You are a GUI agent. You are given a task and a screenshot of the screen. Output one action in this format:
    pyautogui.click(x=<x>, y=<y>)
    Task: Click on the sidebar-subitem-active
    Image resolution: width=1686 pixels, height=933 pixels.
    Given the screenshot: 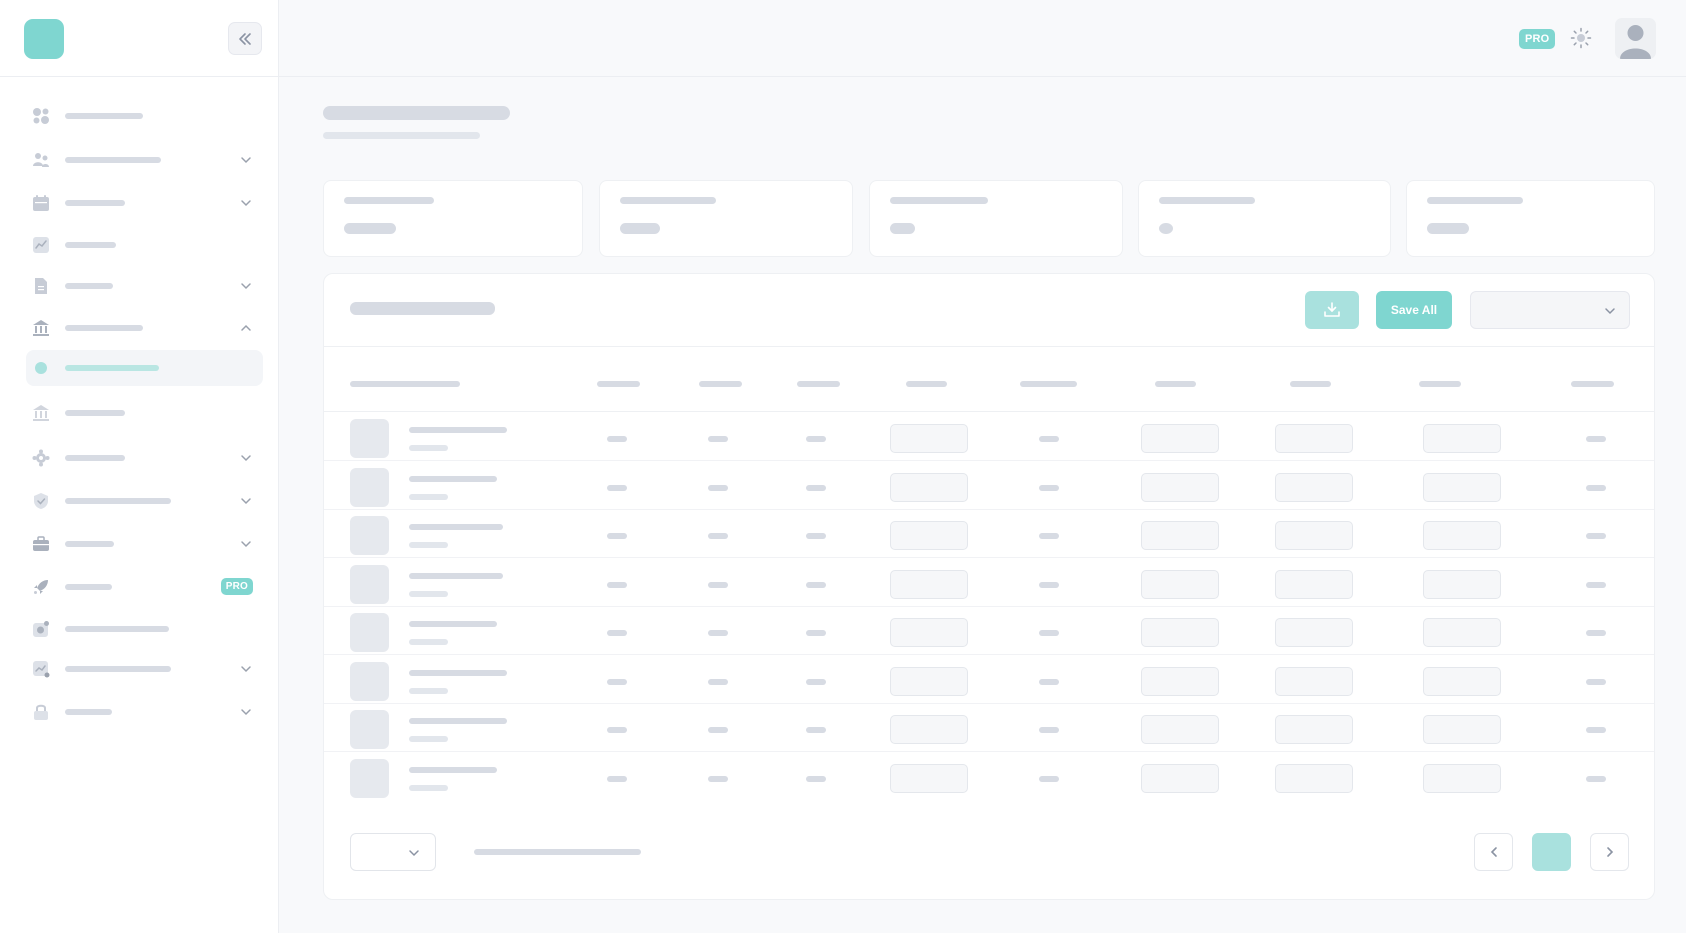 What is the action you would take?
    pyautogui.click(x=144, y=368)
    